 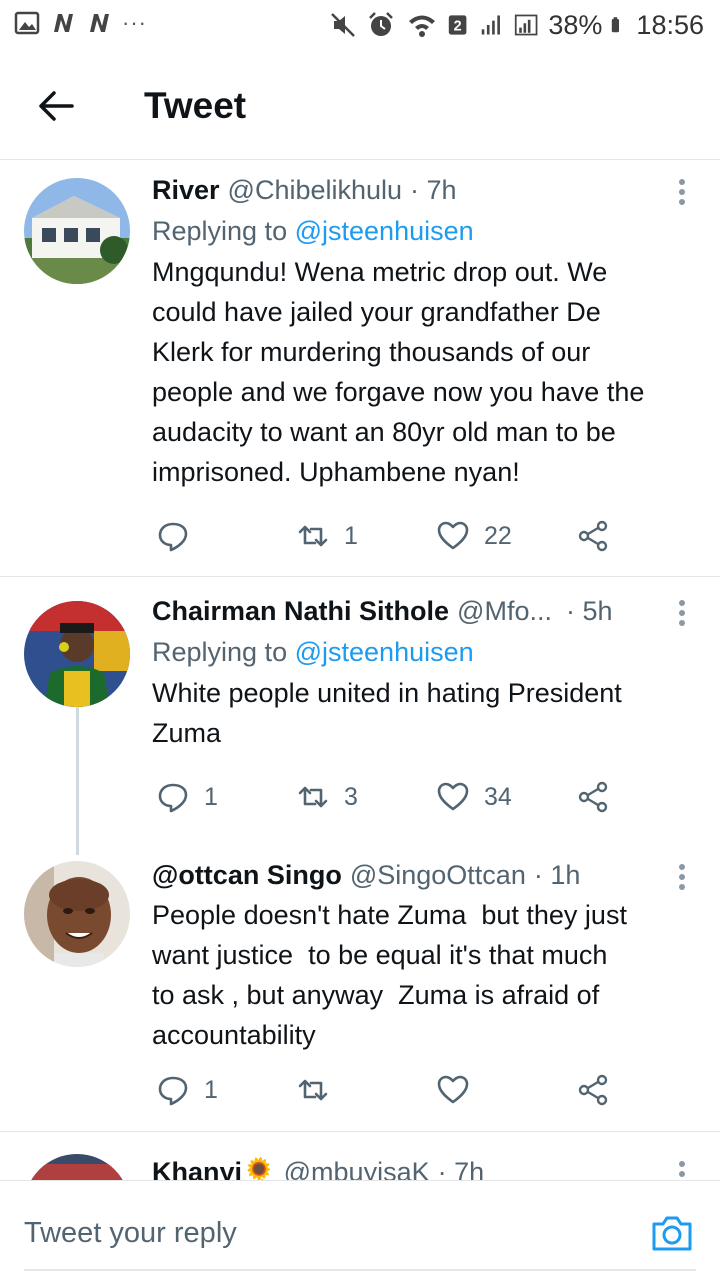 I want to click on retweet-count: 3, so click(x=351, y=796).